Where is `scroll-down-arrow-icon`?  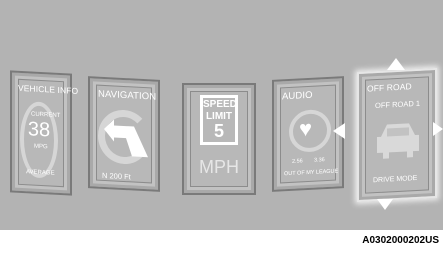 scroll-down-arrow-icon is located at coordinates (385, 204).